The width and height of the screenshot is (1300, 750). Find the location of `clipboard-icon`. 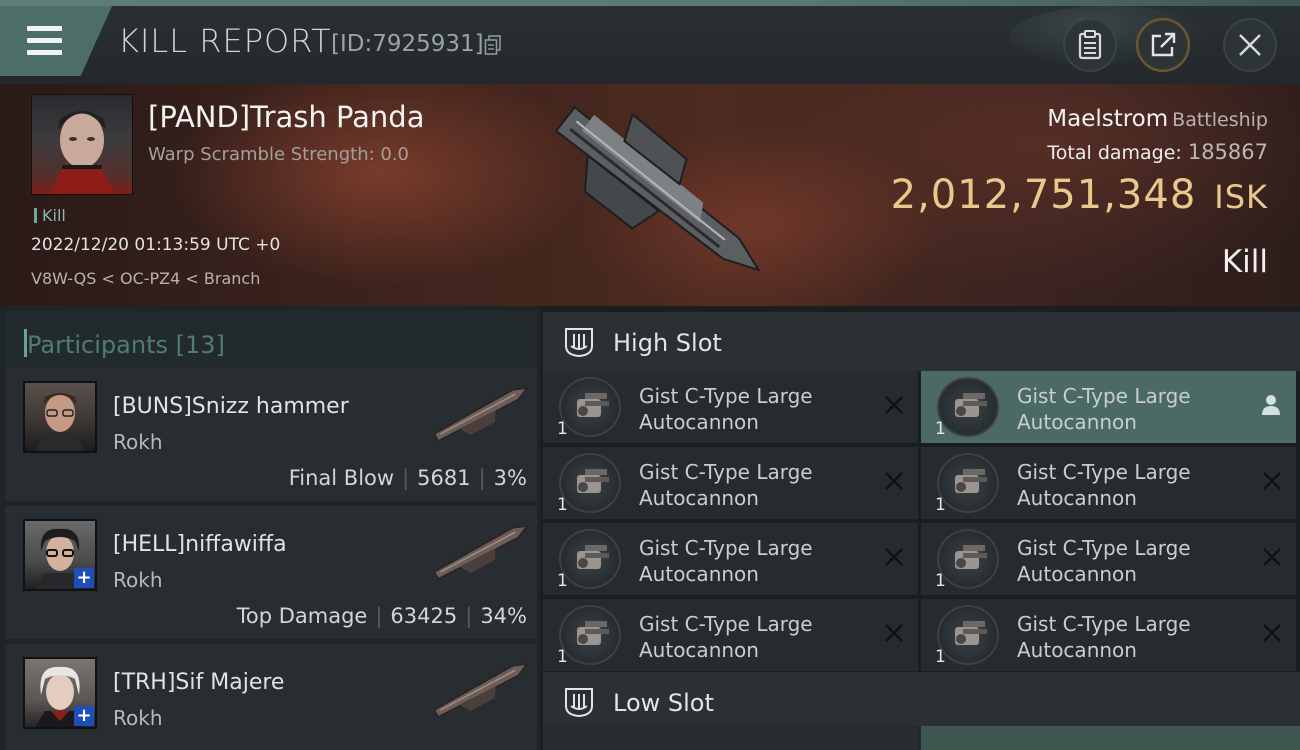

clipboard-icon is located at coordinates (1090, 45).